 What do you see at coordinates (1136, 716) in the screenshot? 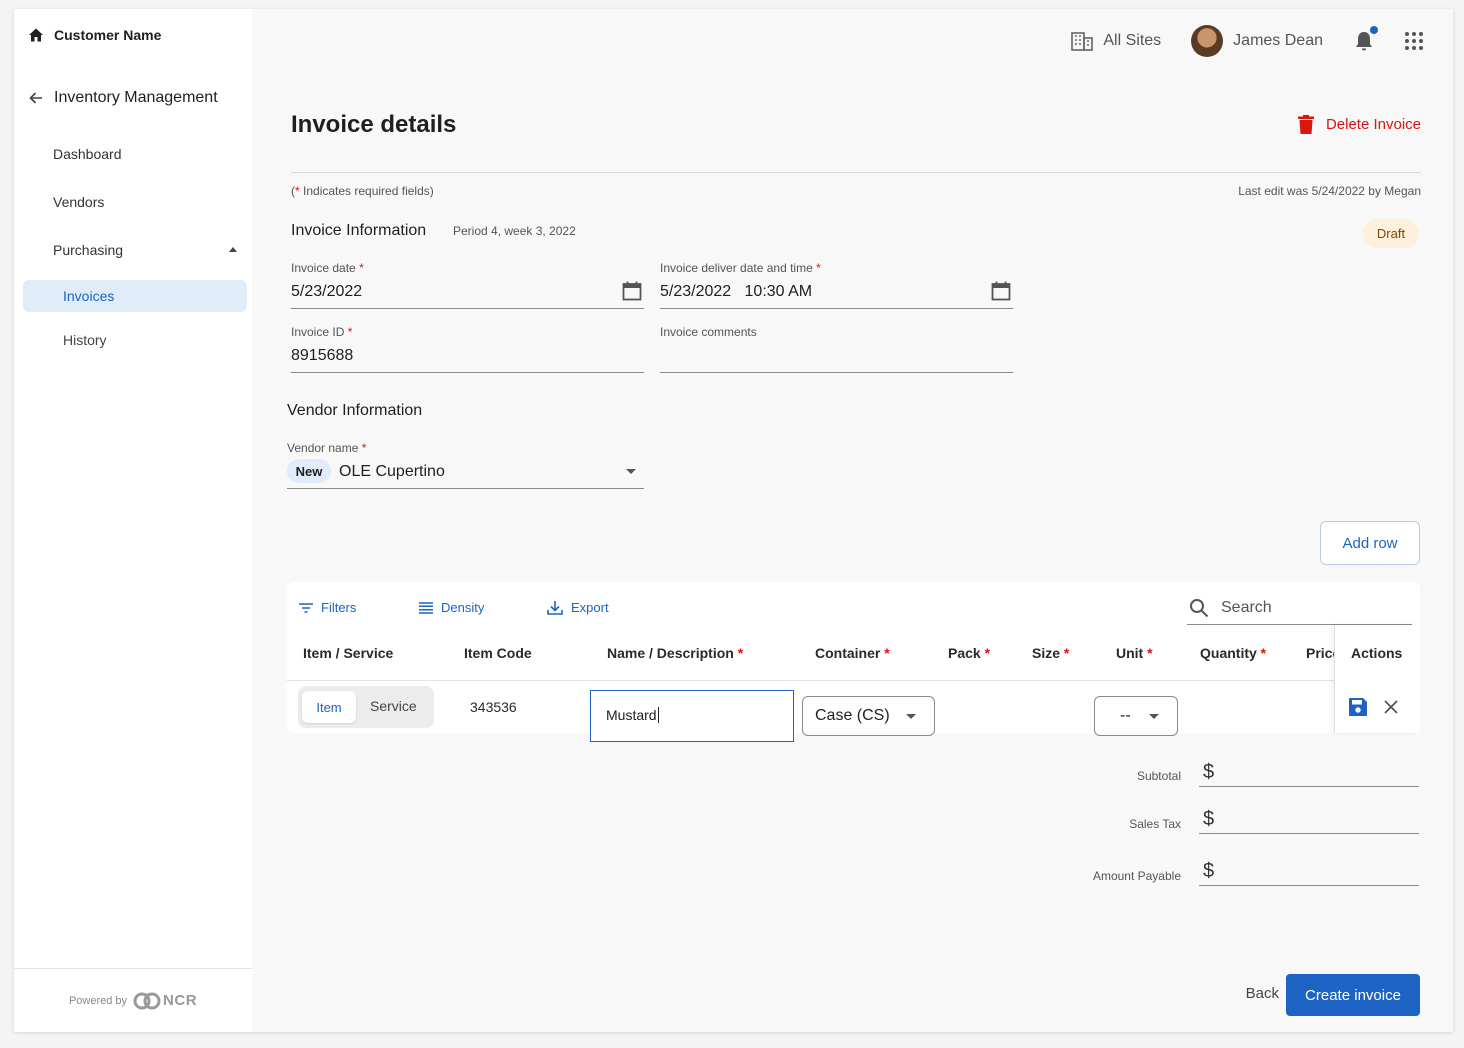
I see `unit-select: --` at bounding box center [1136, 716].